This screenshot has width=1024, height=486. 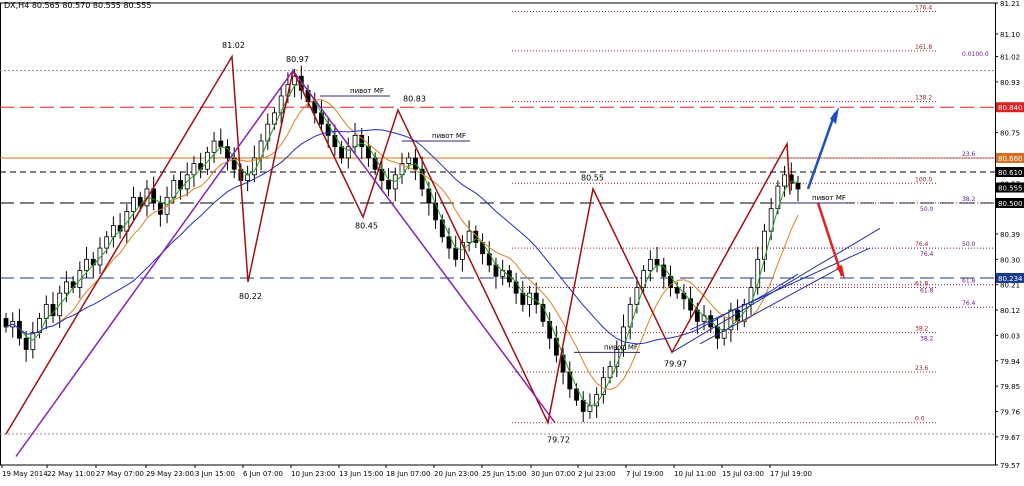 What do you see at coordinates (366, 225) in the screenshot?
I see `swing-price-label: 80.45` at bounding box center [366, 225].